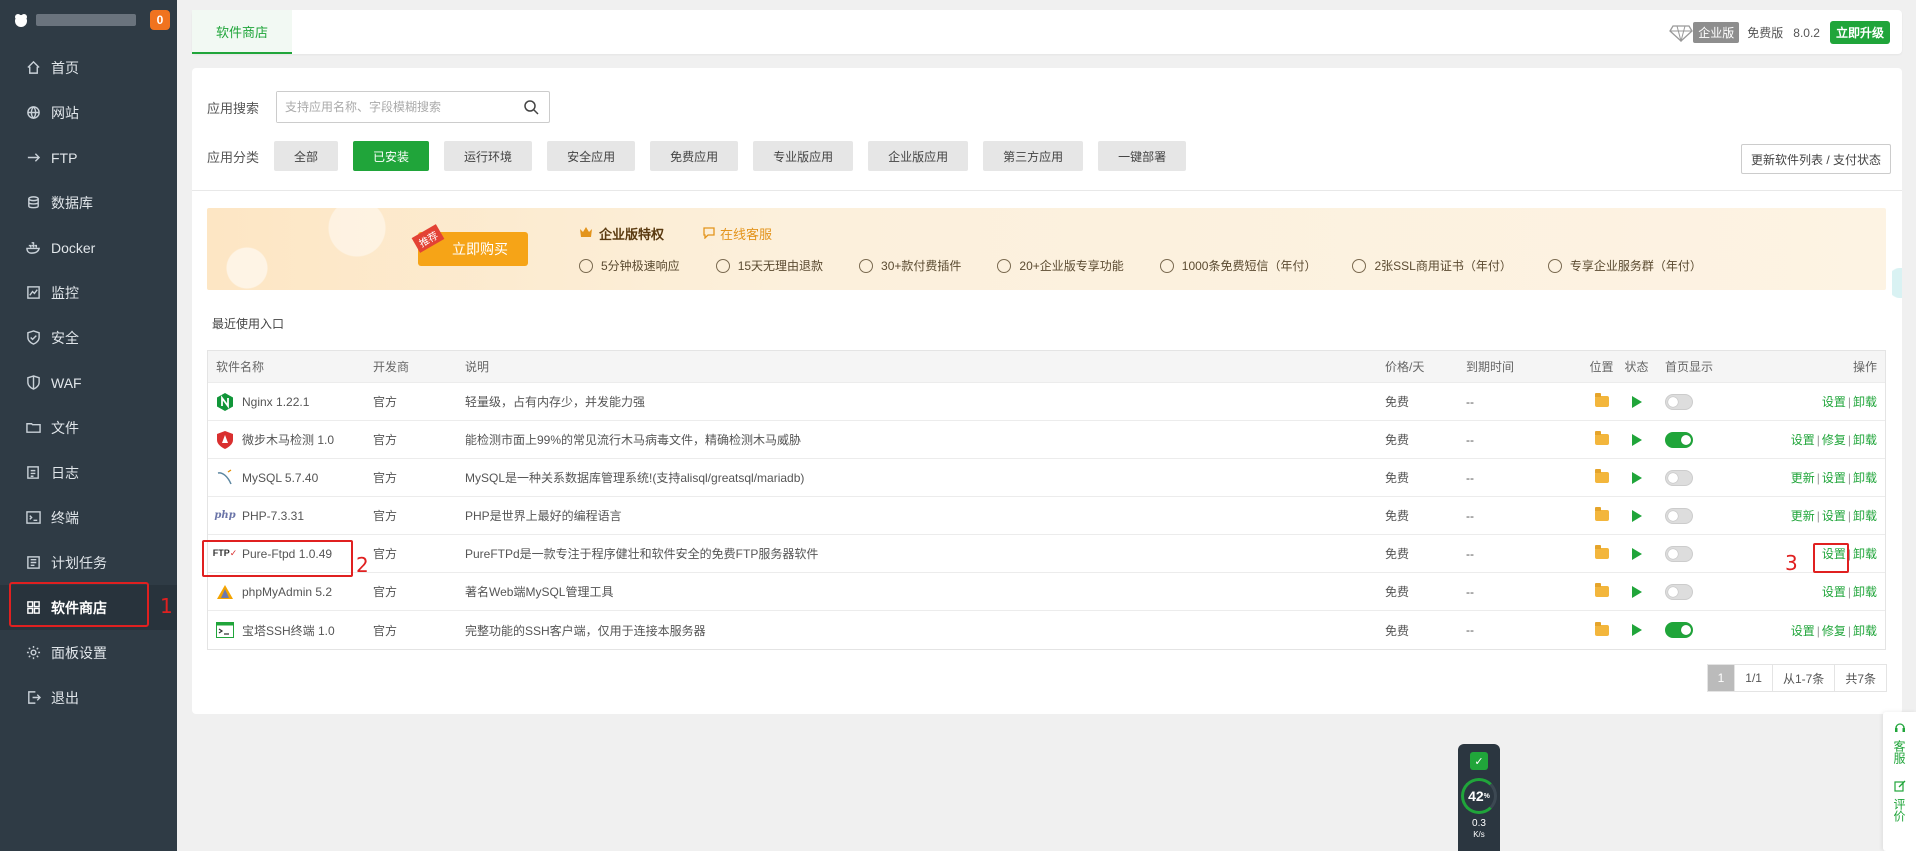  I want to click on sidebar-item-8: 文件, so click(88, 427).